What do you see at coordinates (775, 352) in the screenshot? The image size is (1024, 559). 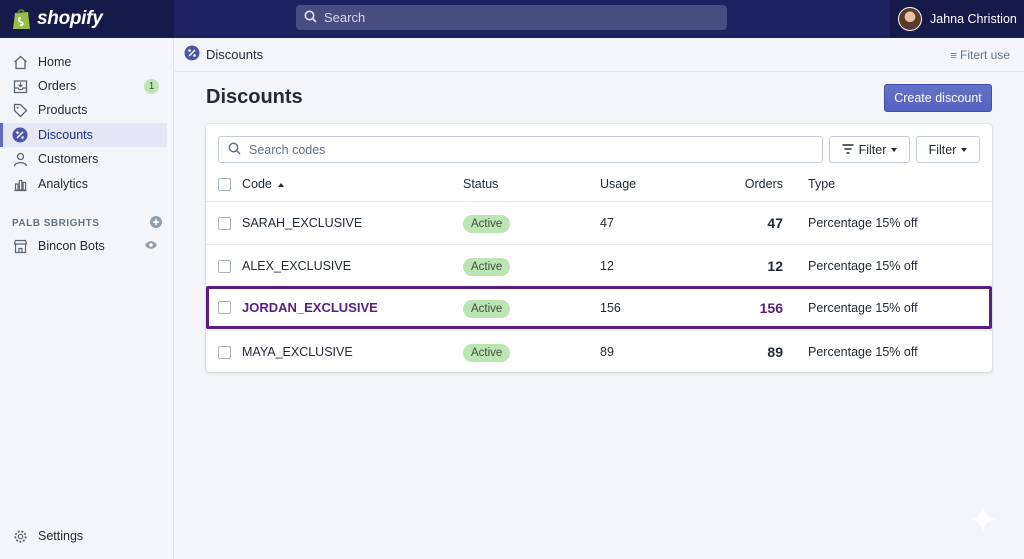 I see `orders-value: 89` at bounding box center [775, 352].